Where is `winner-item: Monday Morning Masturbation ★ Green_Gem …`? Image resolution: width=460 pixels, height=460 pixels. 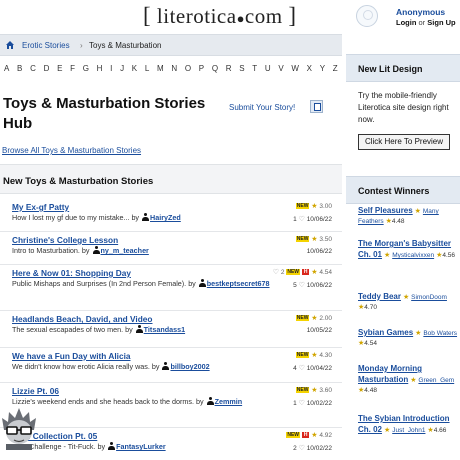
winner-item: Monday Morning Masturbation ★ Green_Gem … is located at coordinates (409, 380).